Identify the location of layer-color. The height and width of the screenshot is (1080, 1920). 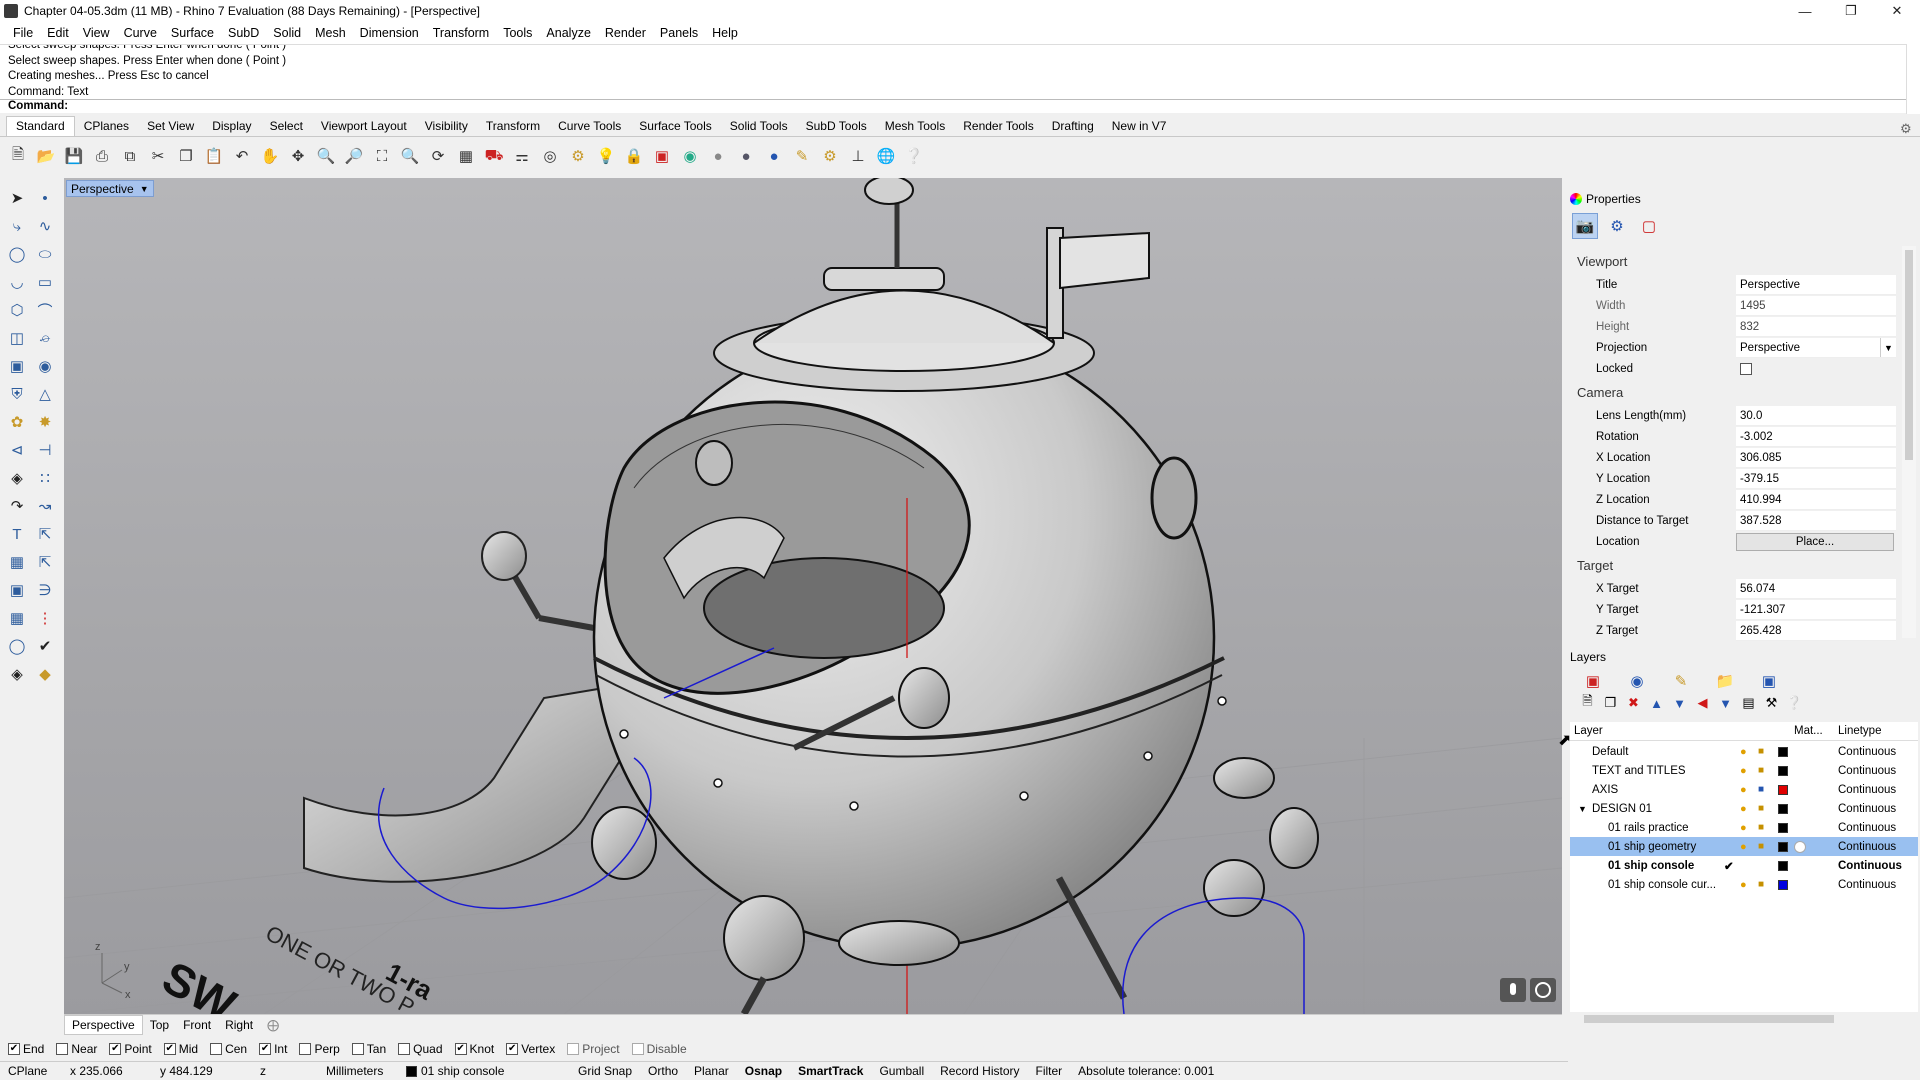
(1783, 751).